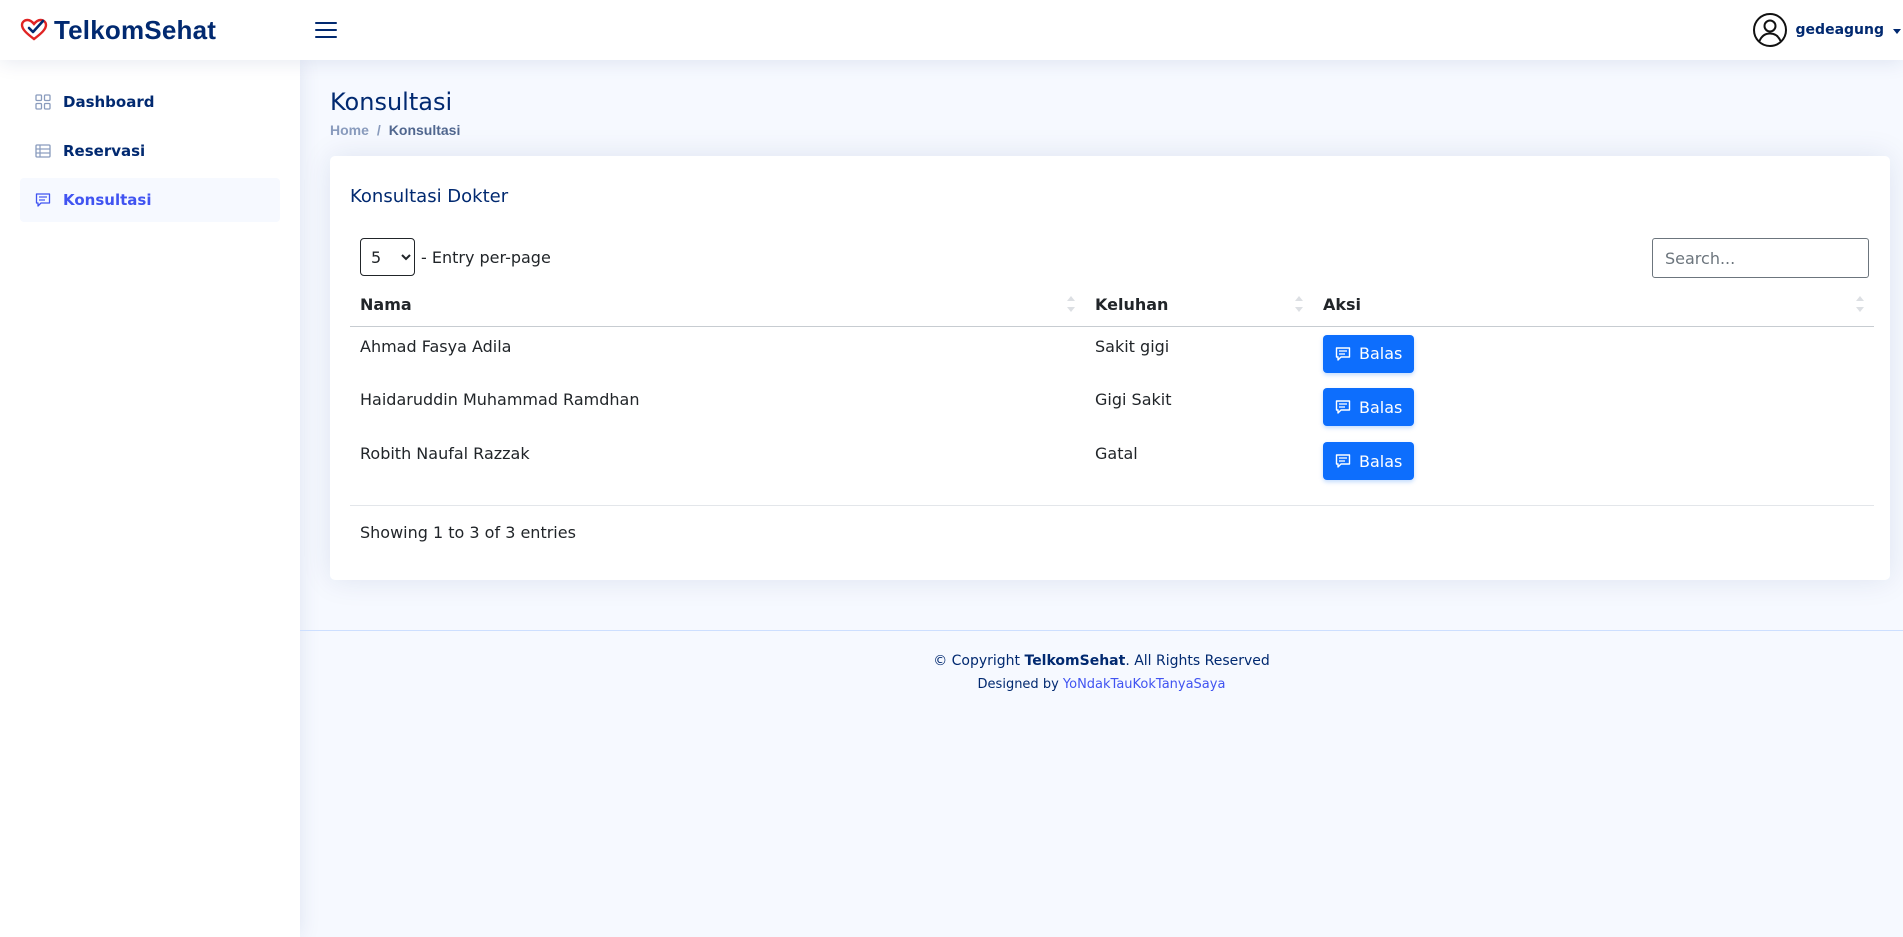 Image resolution: width=1903 pixels, height=937 pixels. Describe the element at coordinates (429, 196) in the screenshot. I see `card-title: Konsultasi Dokter` at that location.